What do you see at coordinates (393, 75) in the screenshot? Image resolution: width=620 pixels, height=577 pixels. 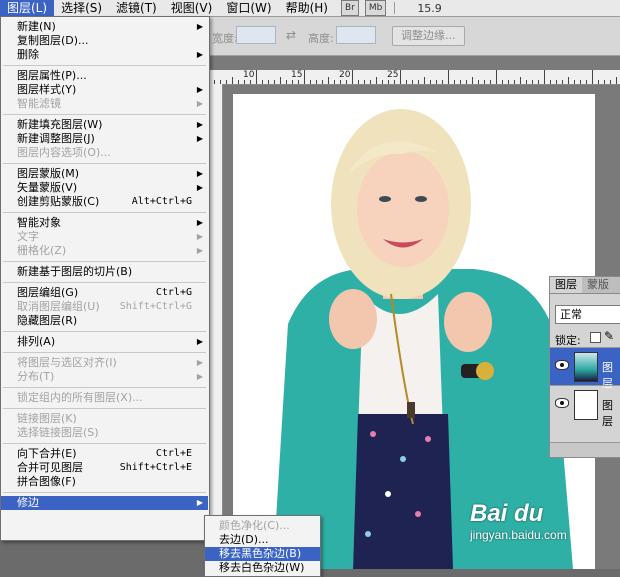 I see `ruler-number: 25` at bounding box center [393, 75].